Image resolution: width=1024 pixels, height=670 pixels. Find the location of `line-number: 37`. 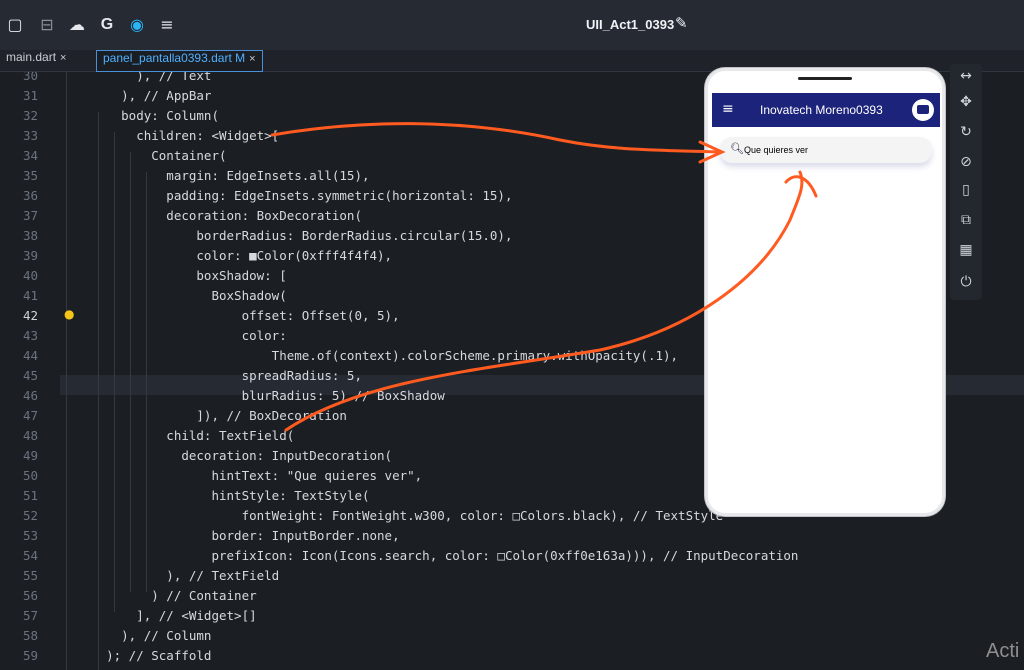

line-number: 37 is located at coordinates (30, 215).